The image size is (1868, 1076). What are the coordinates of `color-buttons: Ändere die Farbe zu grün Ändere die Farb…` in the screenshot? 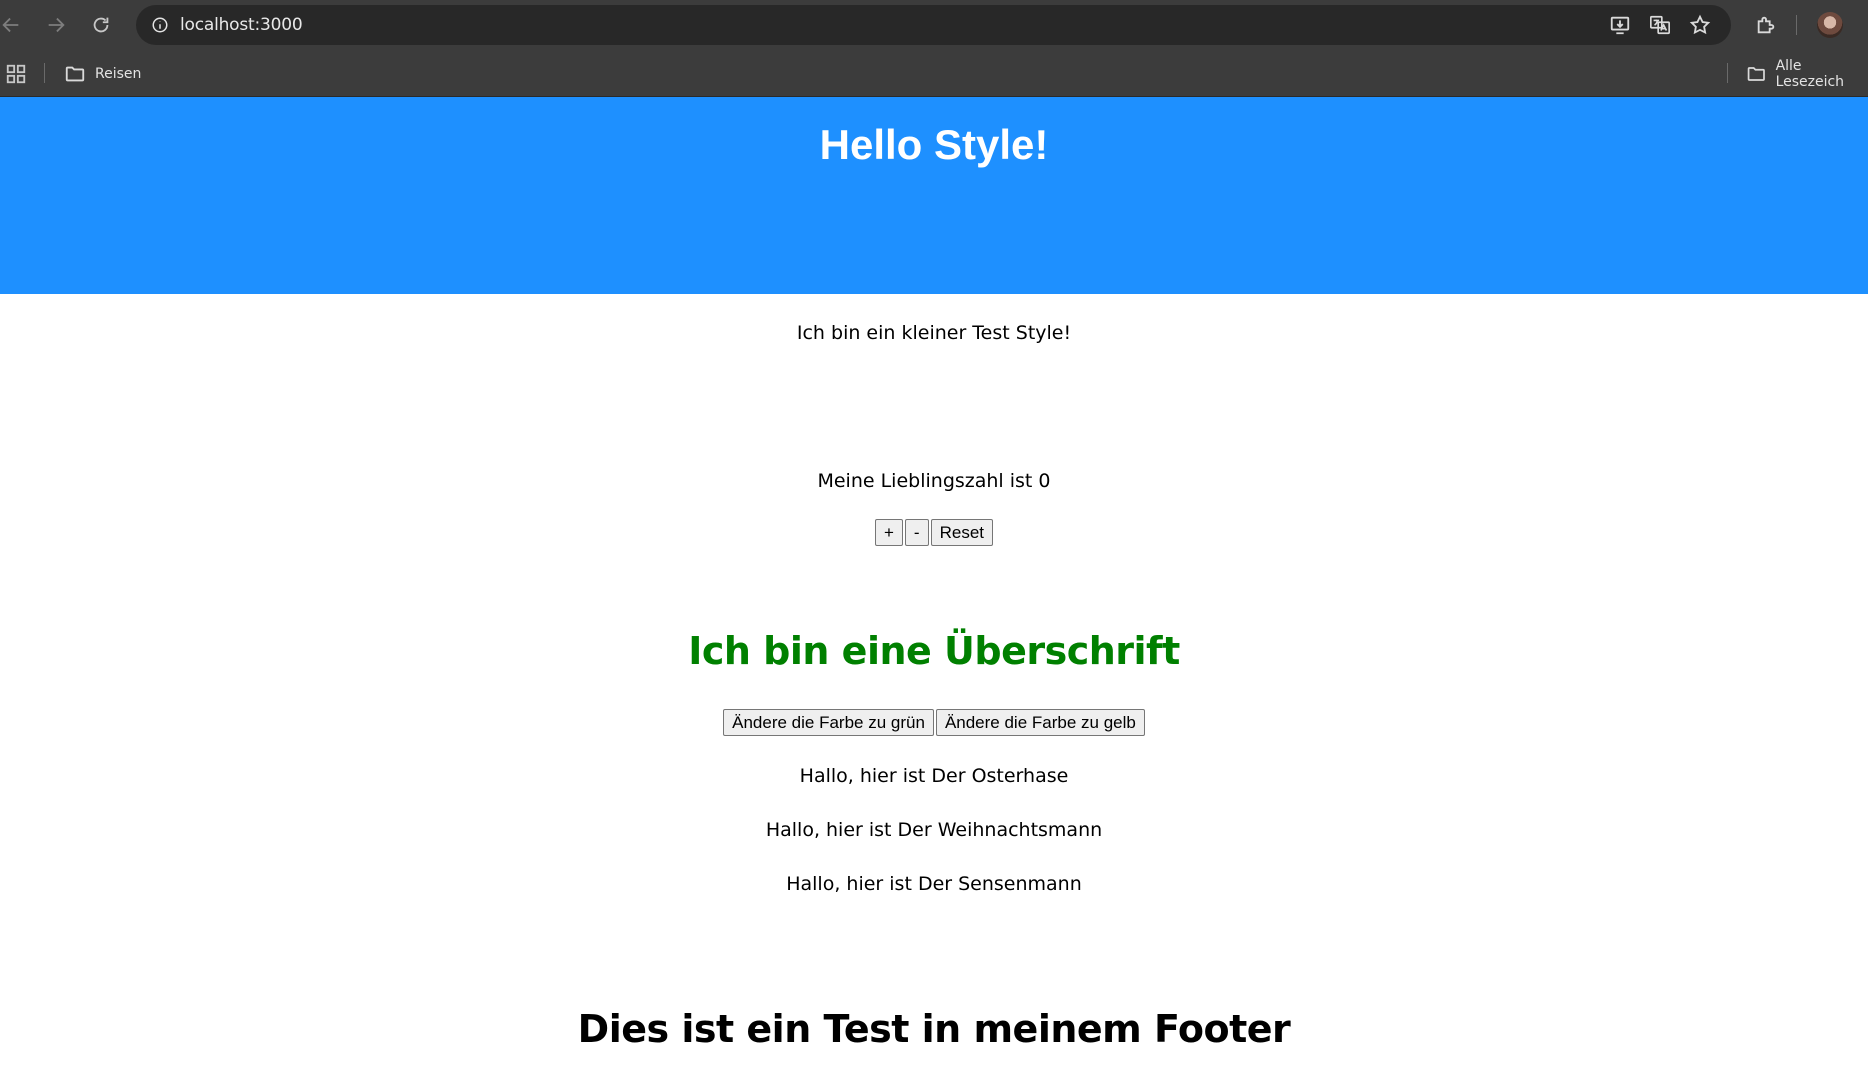 It's located at (934, 722).